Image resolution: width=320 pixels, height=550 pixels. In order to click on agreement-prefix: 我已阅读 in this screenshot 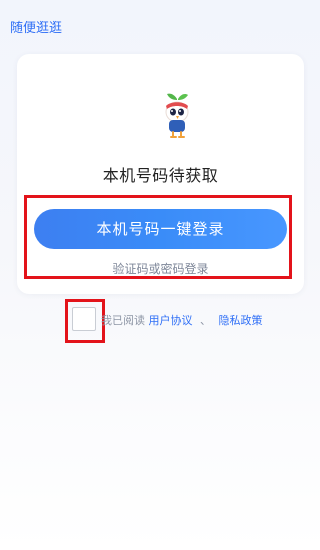, I will do `click(123, 320)`.